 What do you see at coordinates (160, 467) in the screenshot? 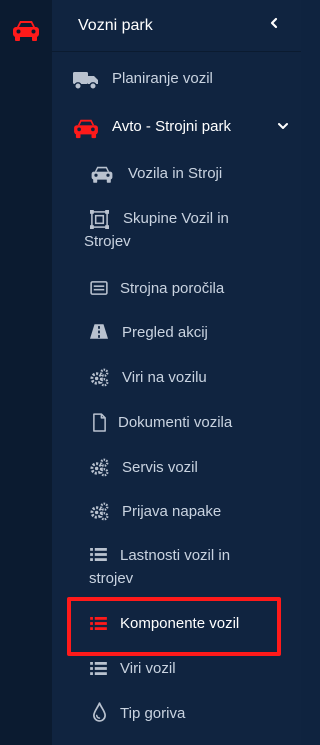
I see `menu-item-label: Servis vozil` at bounding box center [160, 467].